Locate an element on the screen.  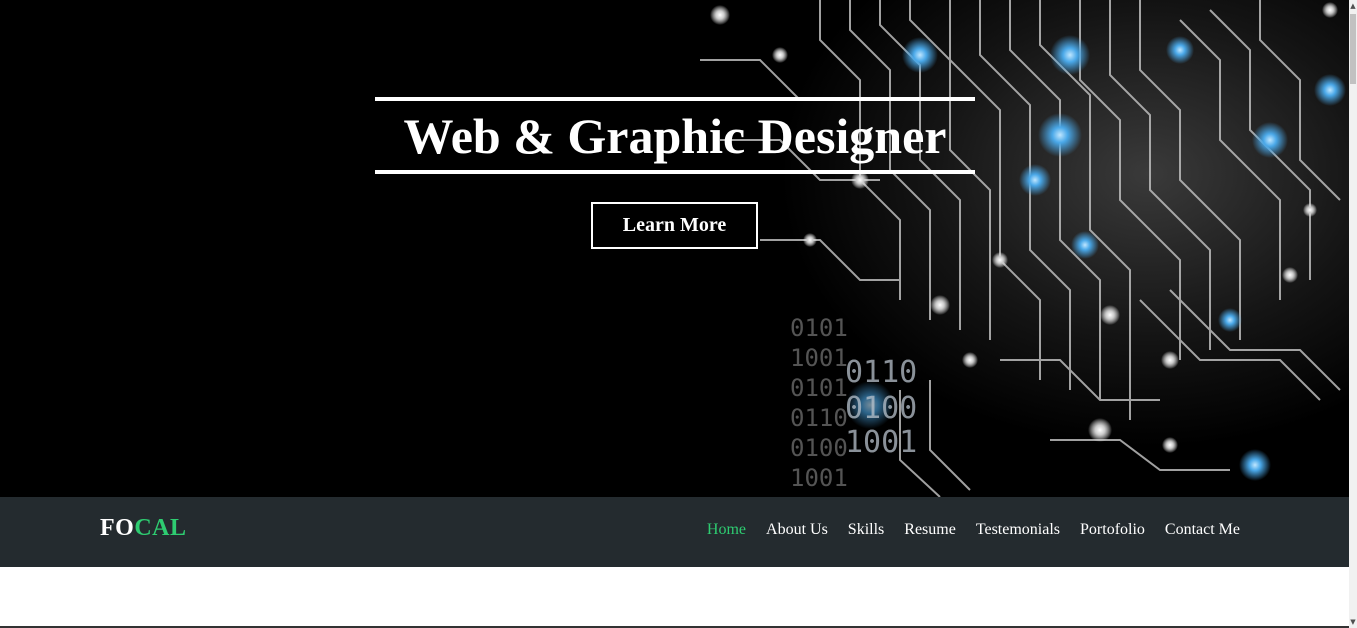
hero-title-frame: Web & Graphic Designer is located at coordinates (675, 135).